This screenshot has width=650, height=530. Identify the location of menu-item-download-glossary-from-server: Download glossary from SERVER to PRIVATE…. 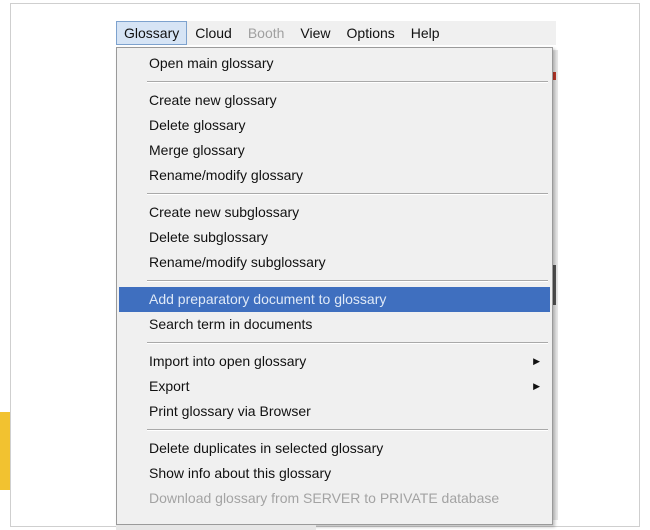
(324, 498).